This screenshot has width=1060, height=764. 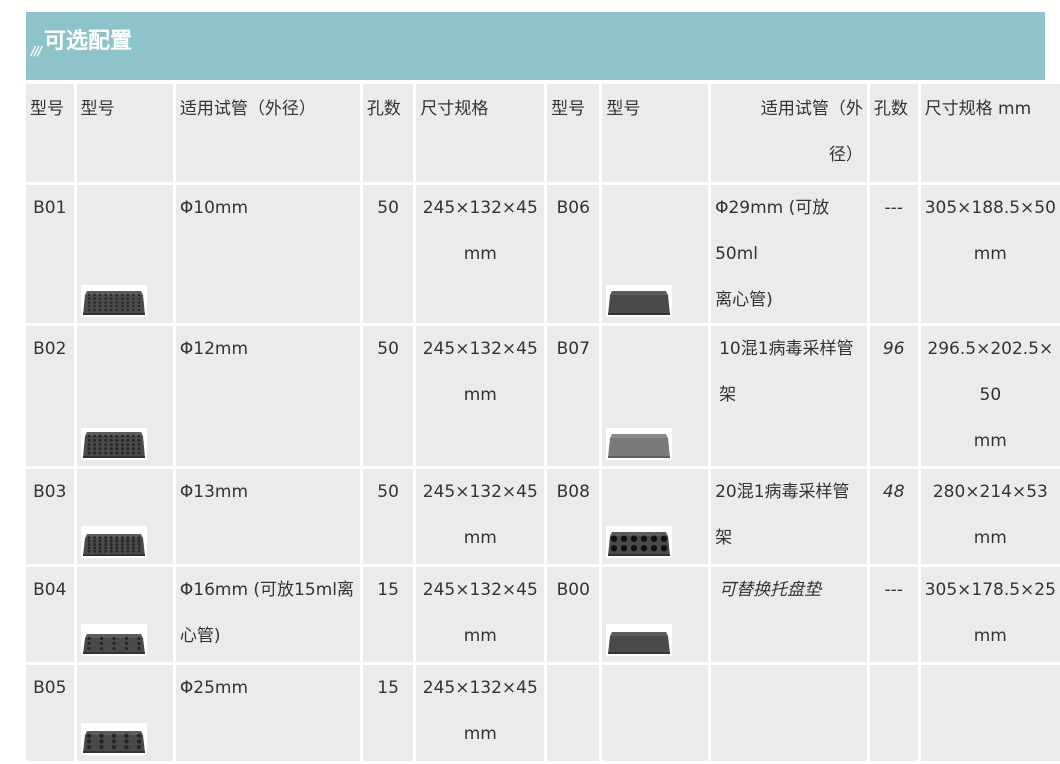 What do you see at coordinates (990, 713) in the screenshot?
I see `size-spec-right` at bounding box center [990, 713].